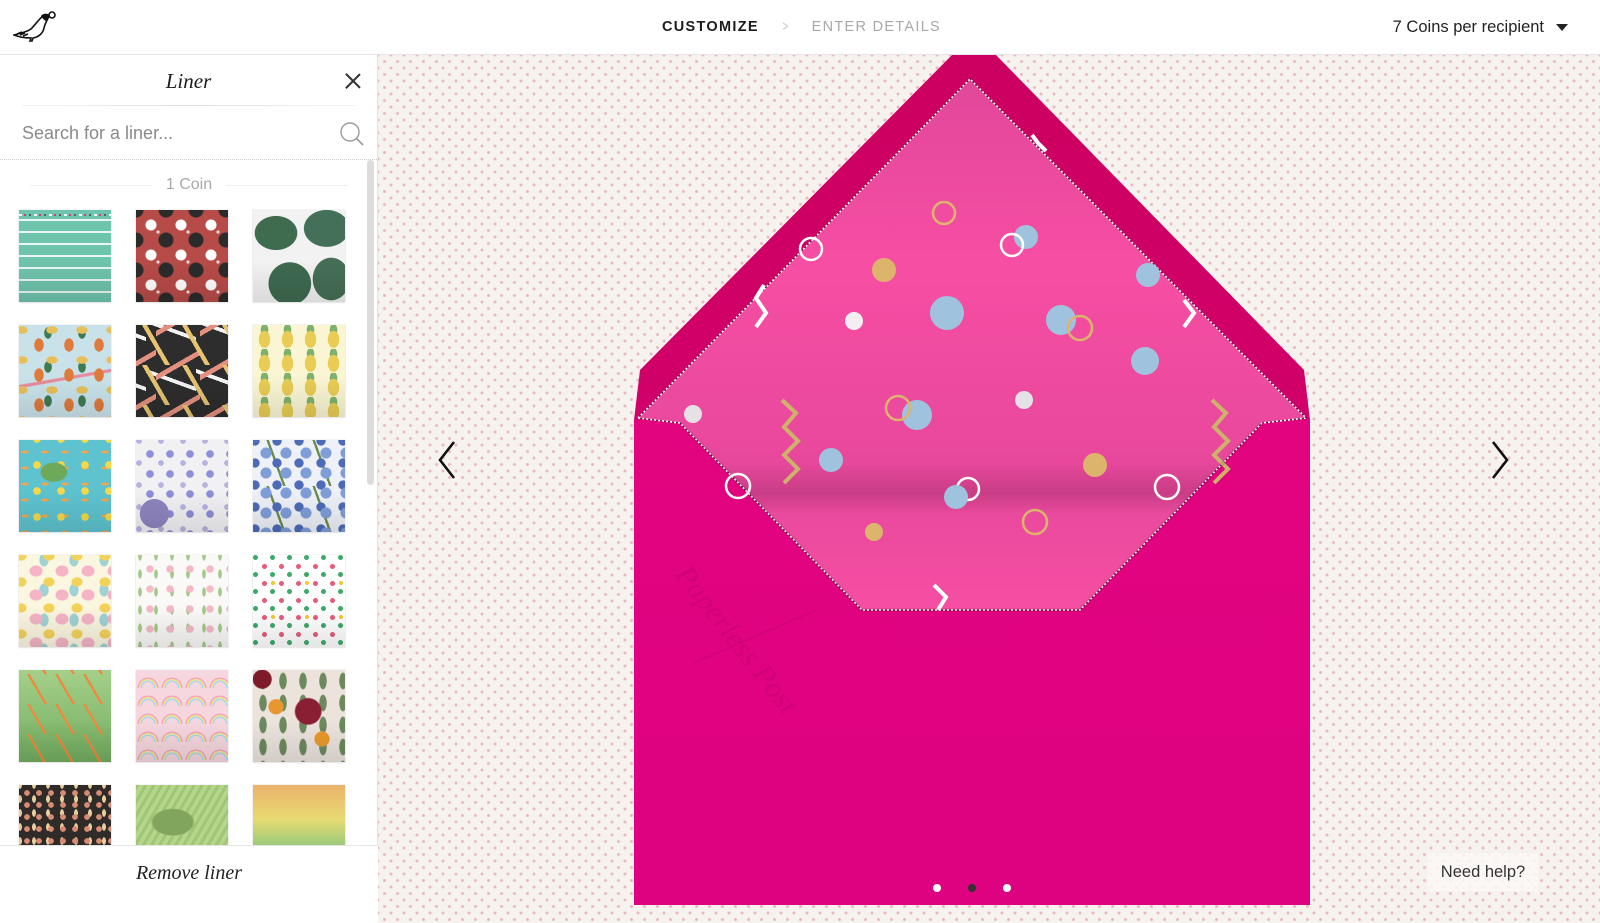  Describe the element at coordinates (1562, 27) in the screenshot. I see `caret-down-icon` at that location.